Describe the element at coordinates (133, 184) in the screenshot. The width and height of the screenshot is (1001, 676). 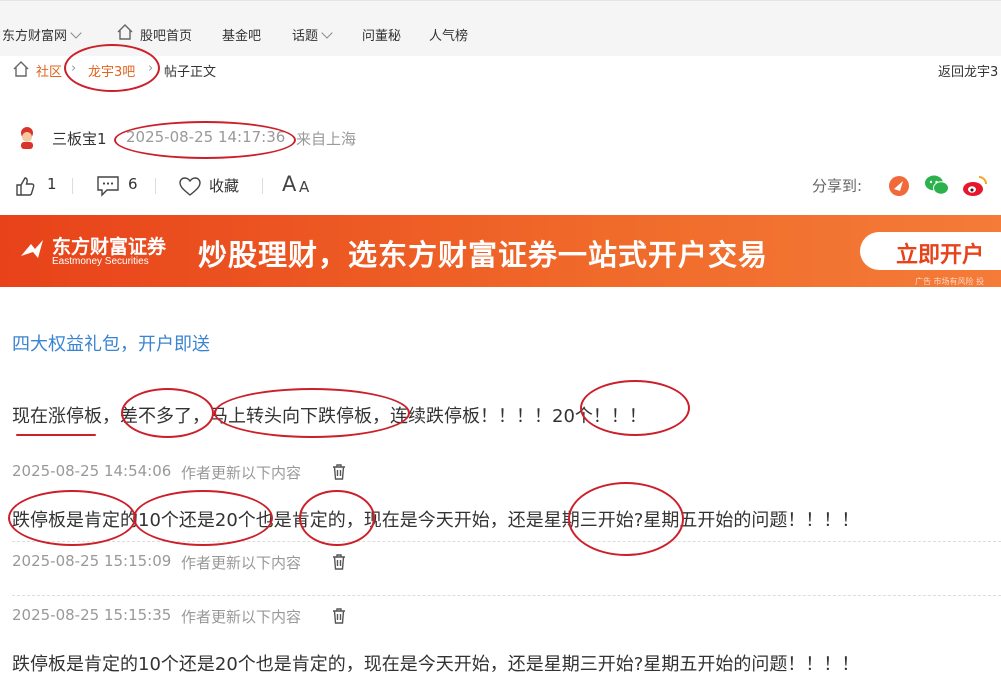
I see `comment-count: 6` at that location.